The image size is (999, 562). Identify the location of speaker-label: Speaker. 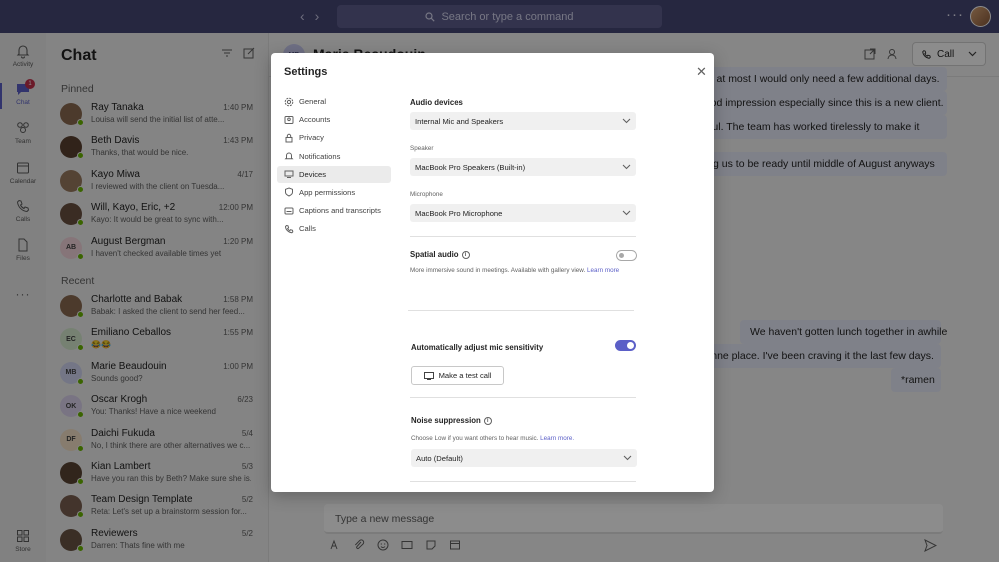
(422, 148).